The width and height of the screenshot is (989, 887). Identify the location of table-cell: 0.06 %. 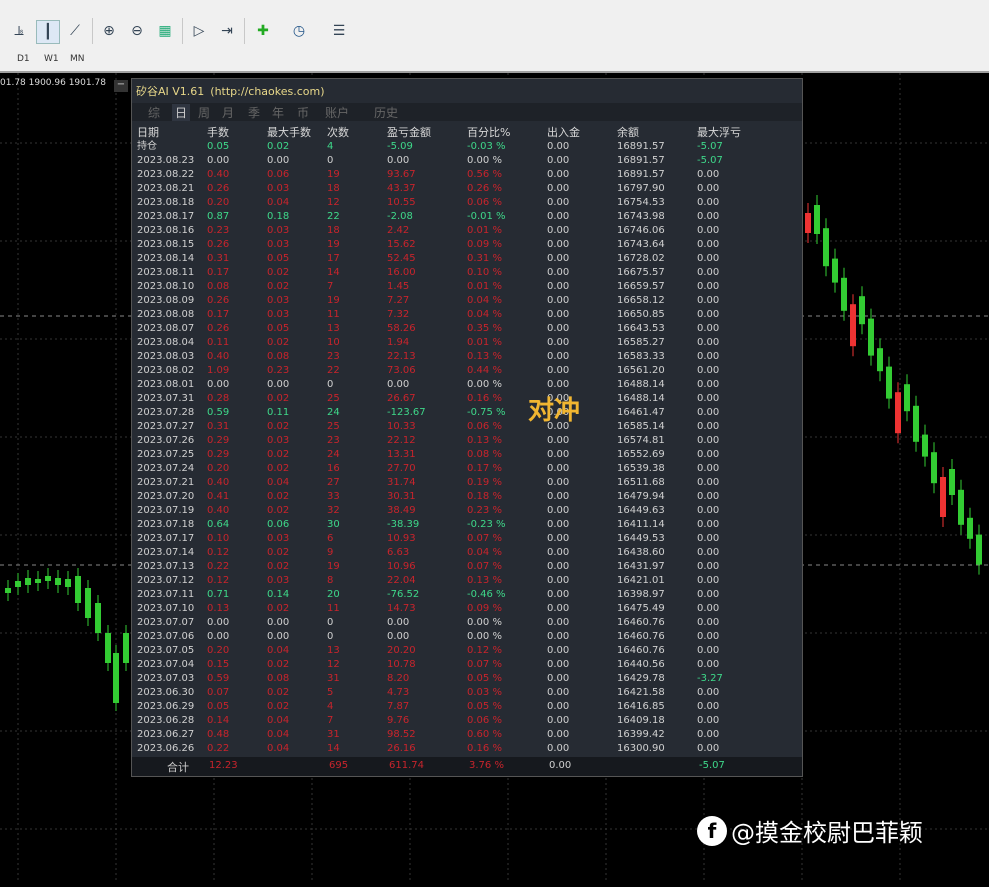
(484, 720).